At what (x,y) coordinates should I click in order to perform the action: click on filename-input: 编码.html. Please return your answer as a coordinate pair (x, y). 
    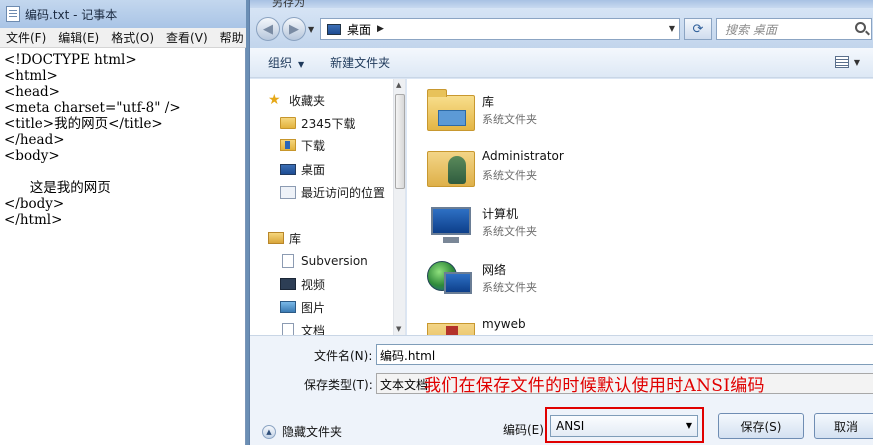
    Looking at the image, I should click on (624, 354).